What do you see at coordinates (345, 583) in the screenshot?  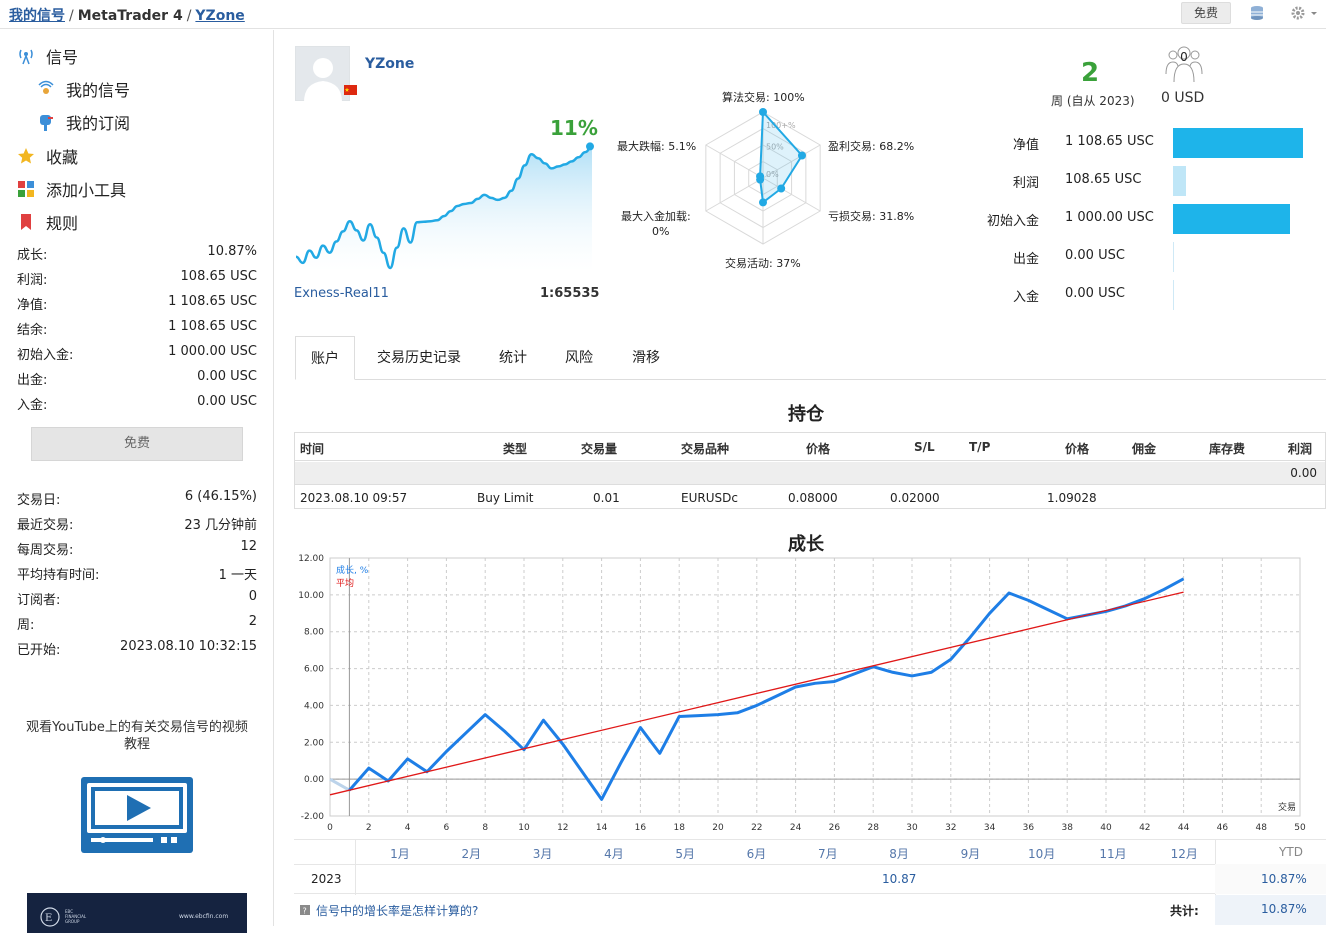 I see `legend-average: 平均` at bounding box center [345, 583].